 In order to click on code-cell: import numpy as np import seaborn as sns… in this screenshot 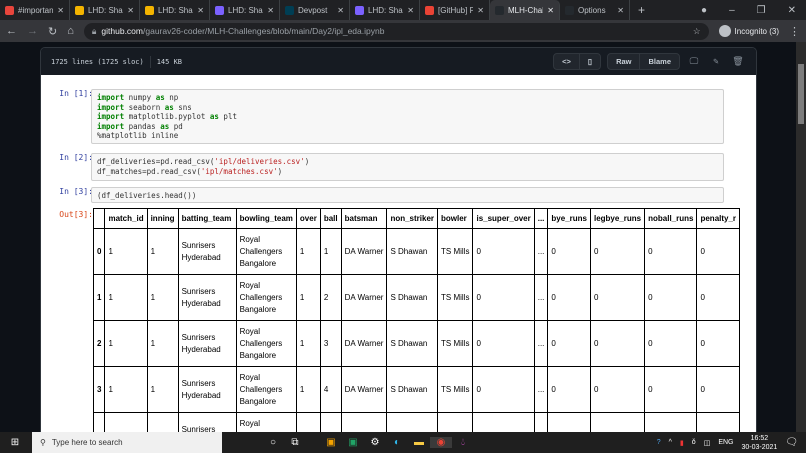, I will do `click(407, 116)`.